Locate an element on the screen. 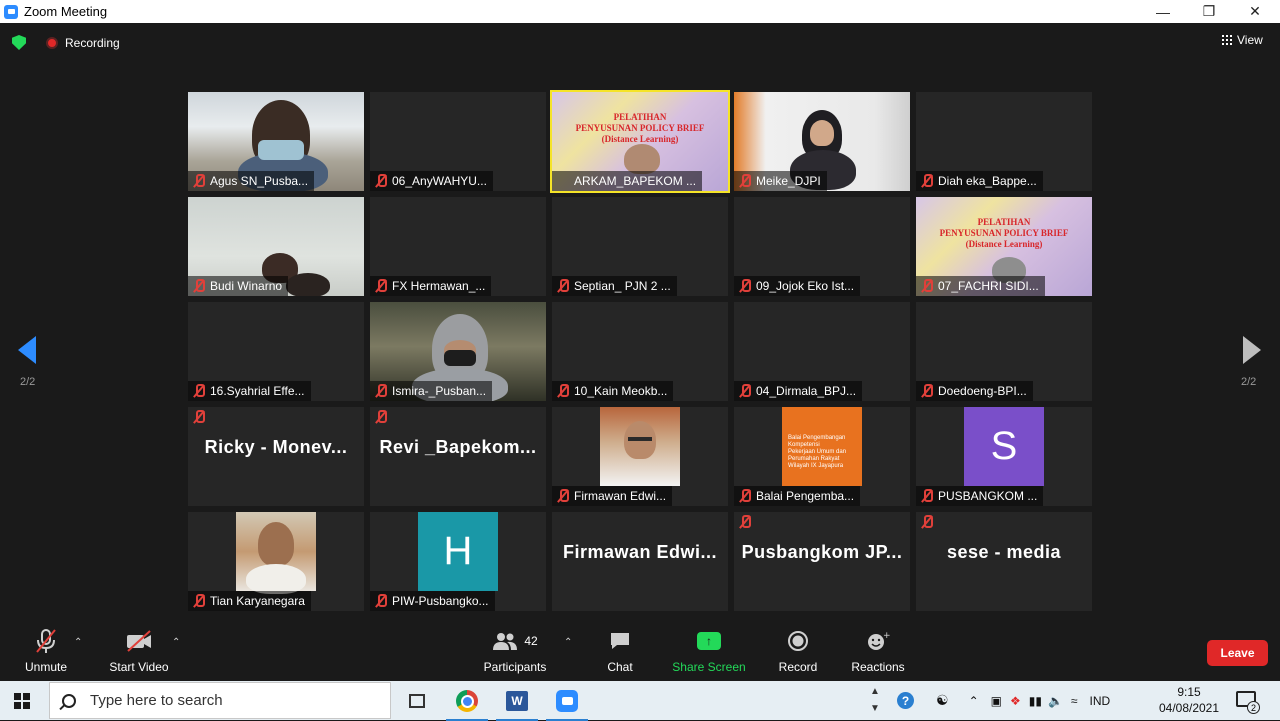 The height and width of the screenshot is (721, 1280). arrow-right-icon is located at coordinates (1252, 350).